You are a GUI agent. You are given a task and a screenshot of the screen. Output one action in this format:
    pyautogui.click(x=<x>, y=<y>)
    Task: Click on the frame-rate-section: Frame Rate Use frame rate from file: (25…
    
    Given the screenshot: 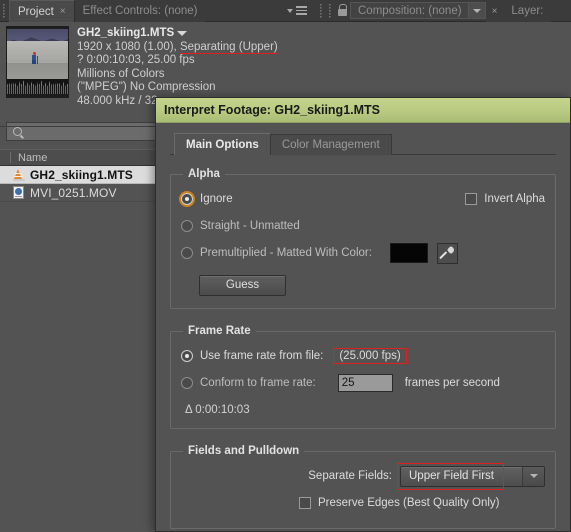 What is the action you would take?
    pyautogui.click(x=363, y=377)
    